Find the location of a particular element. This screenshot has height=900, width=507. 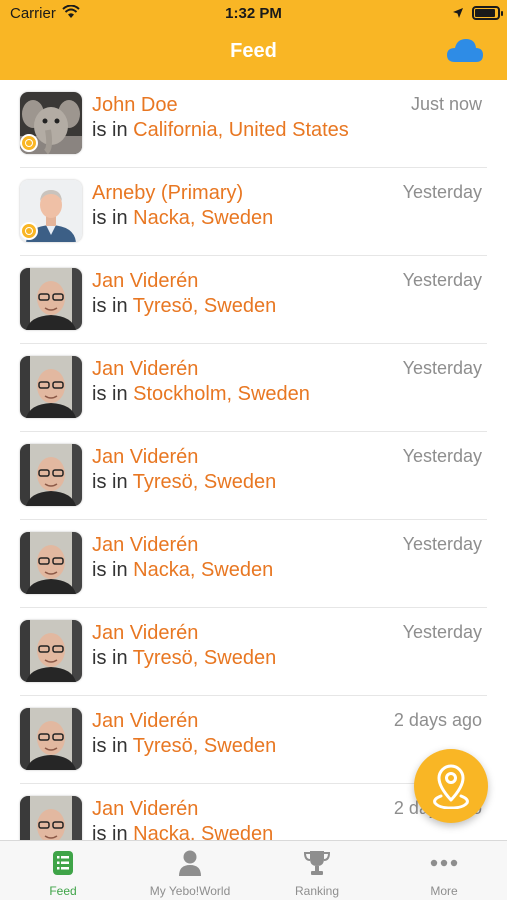

tab-ranking: Ranking is located at coordinates (317, 870).